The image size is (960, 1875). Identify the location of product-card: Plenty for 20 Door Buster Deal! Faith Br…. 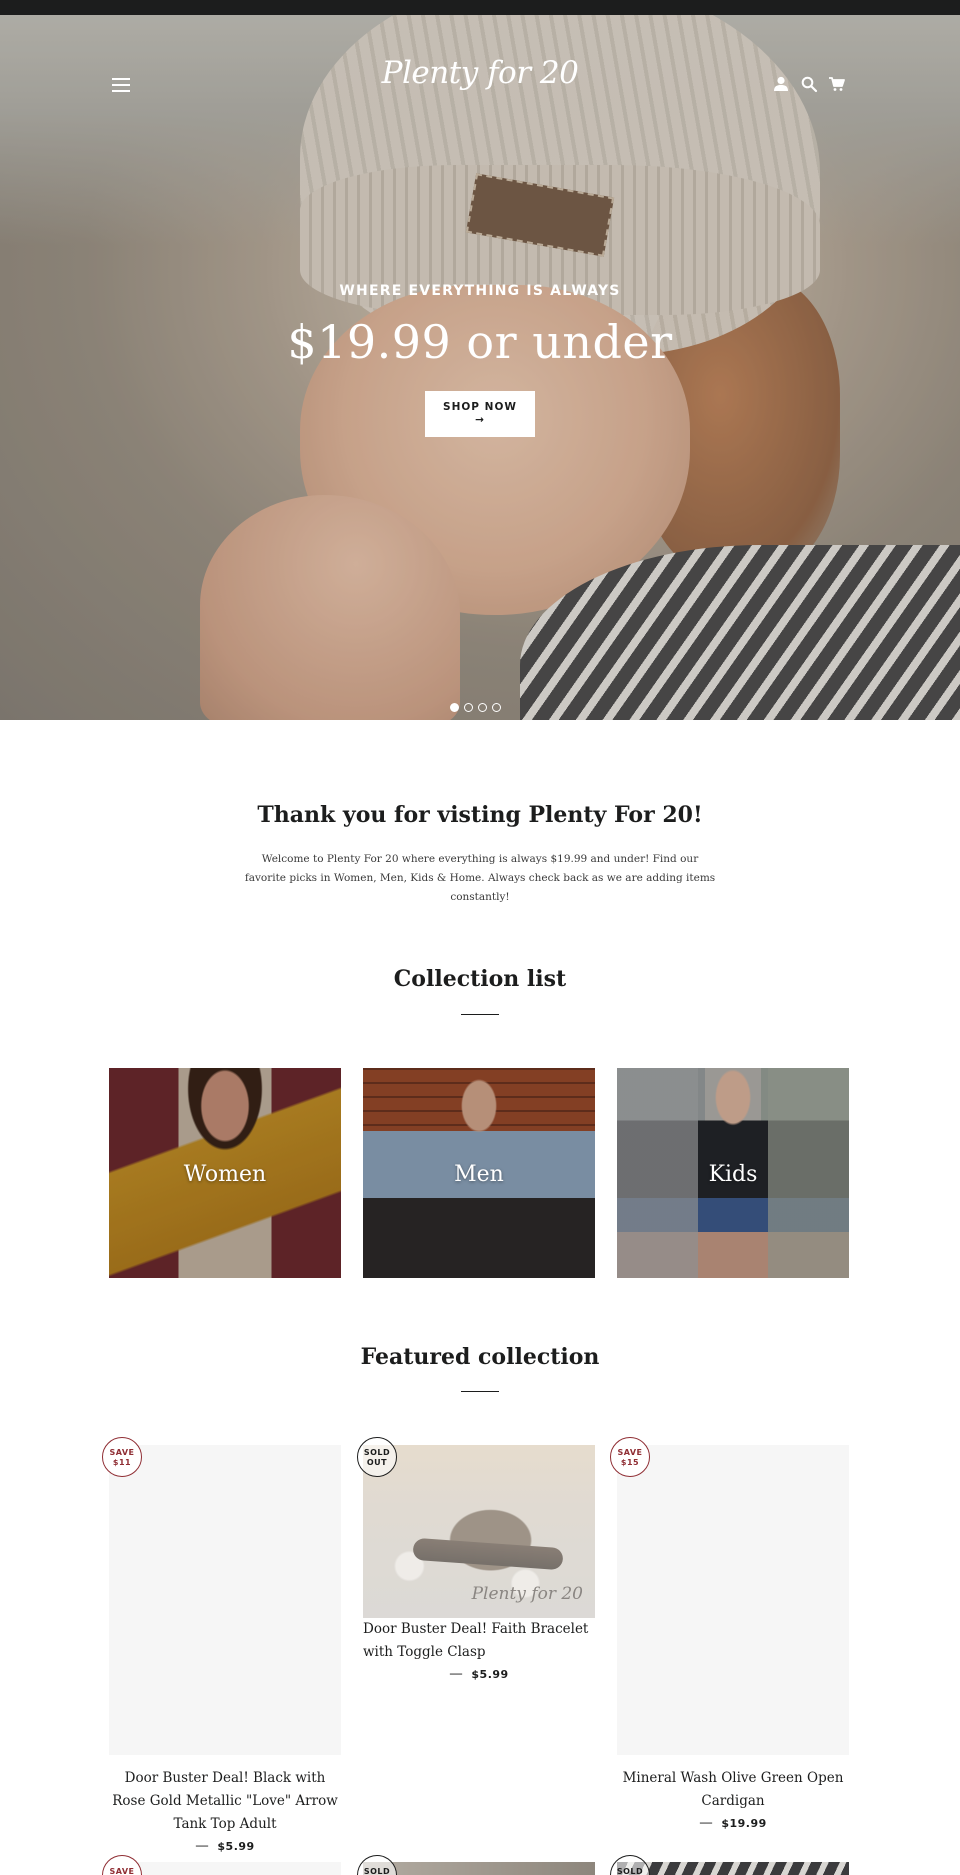
(479, 1565).